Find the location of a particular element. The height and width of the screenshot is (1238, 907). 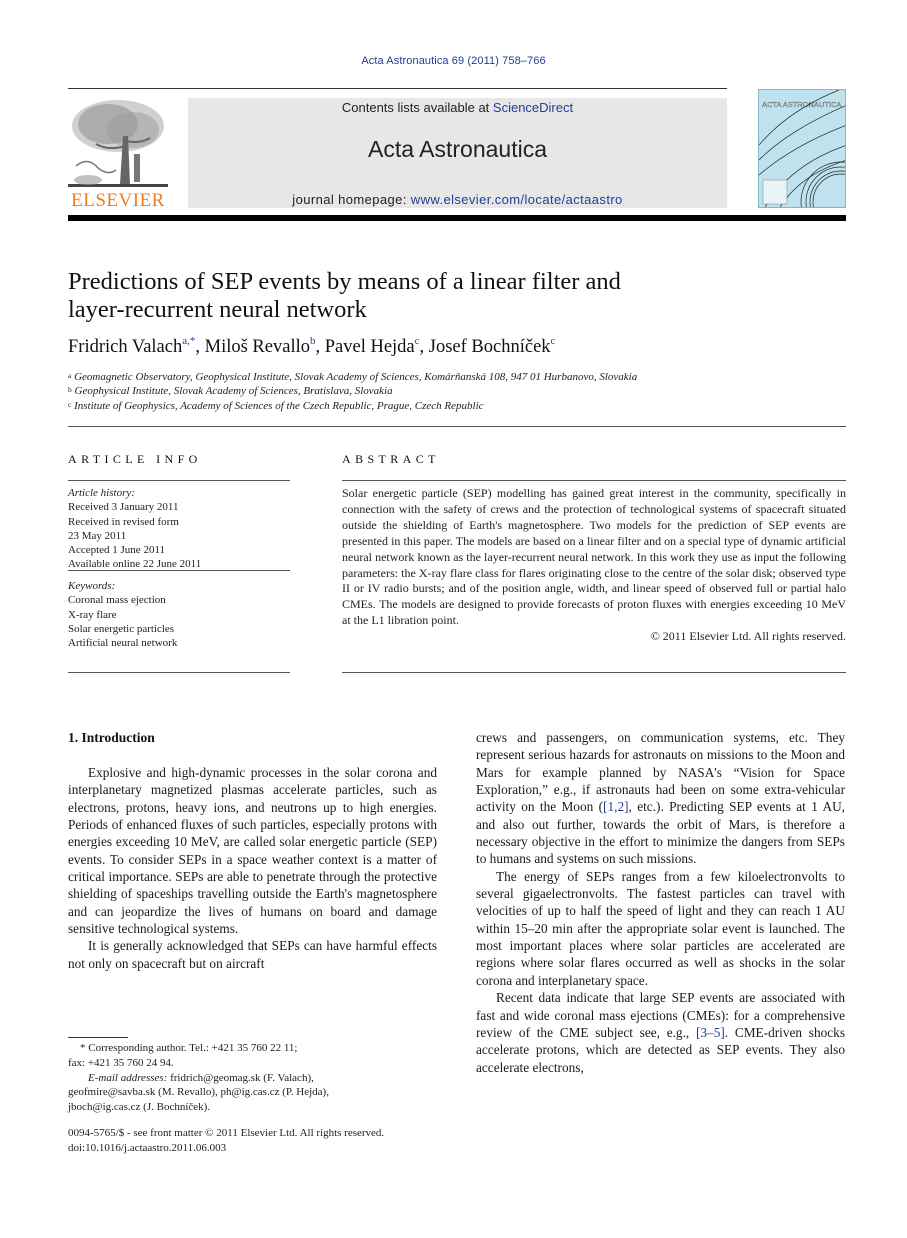

title-line-2: layer-recurrent neural network is located at coordinates (217, 309).